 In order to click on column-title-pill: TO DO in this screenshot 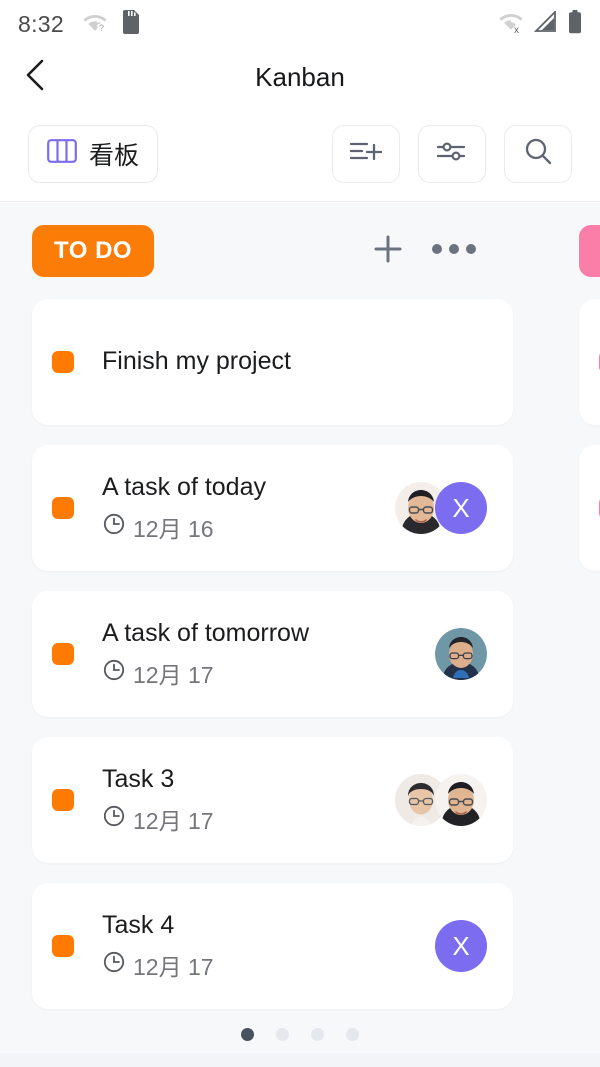, I will do `click(93, 251)`.